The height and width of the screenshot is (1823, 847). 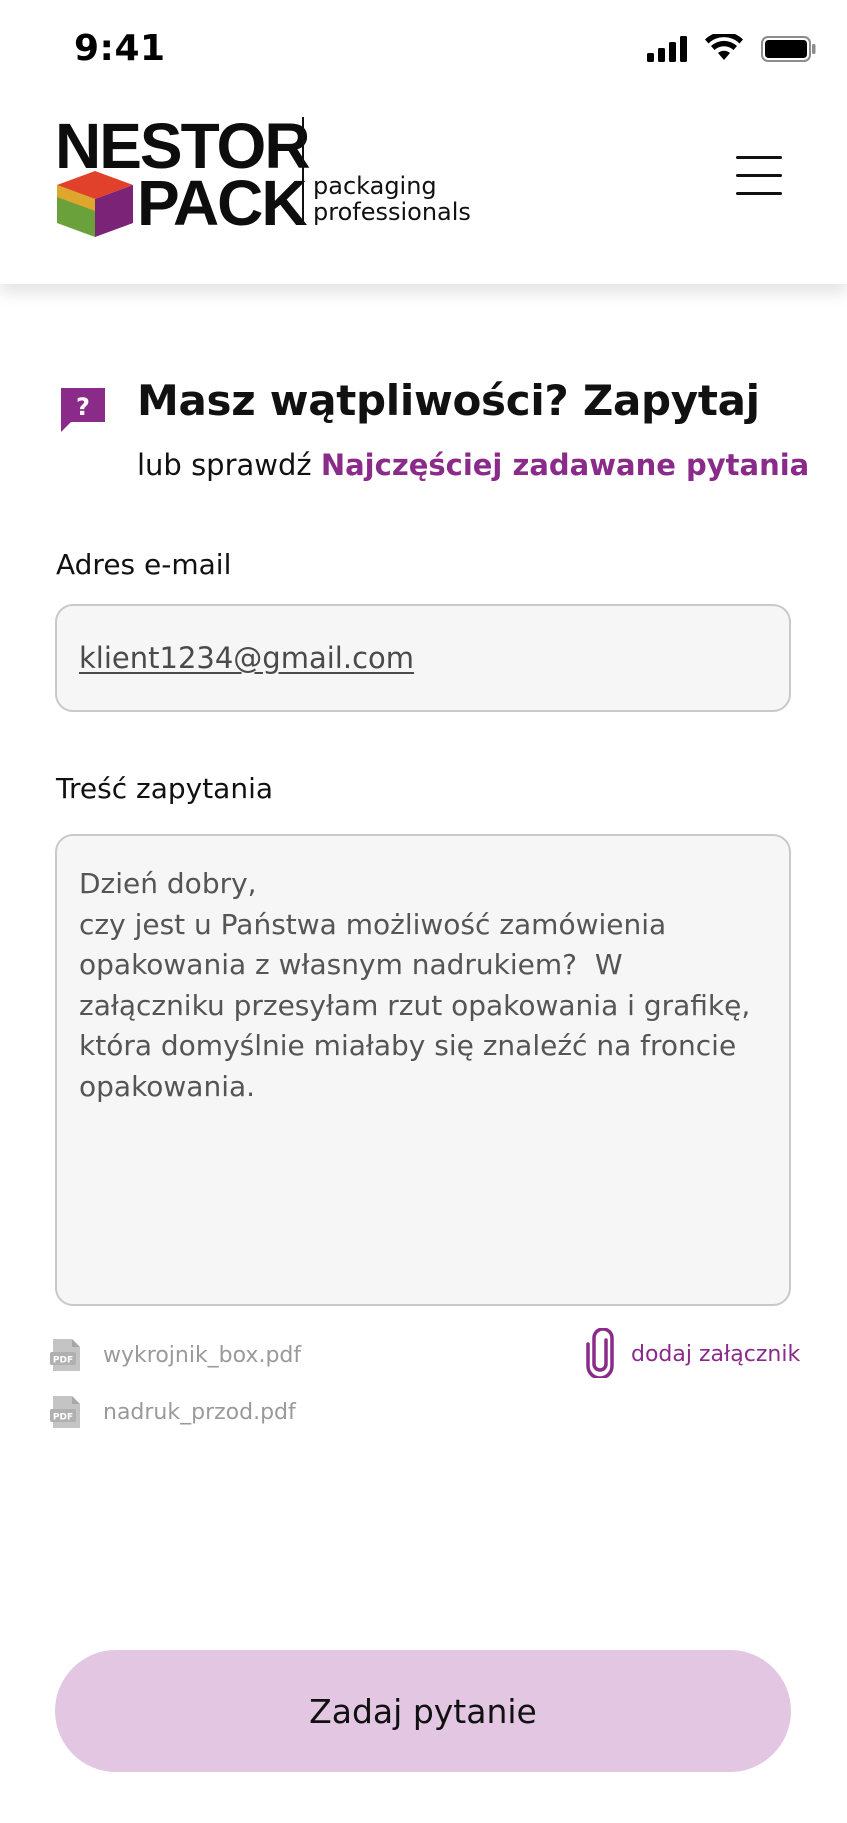 I want to click on status-icons, so click(x=747, y=50).